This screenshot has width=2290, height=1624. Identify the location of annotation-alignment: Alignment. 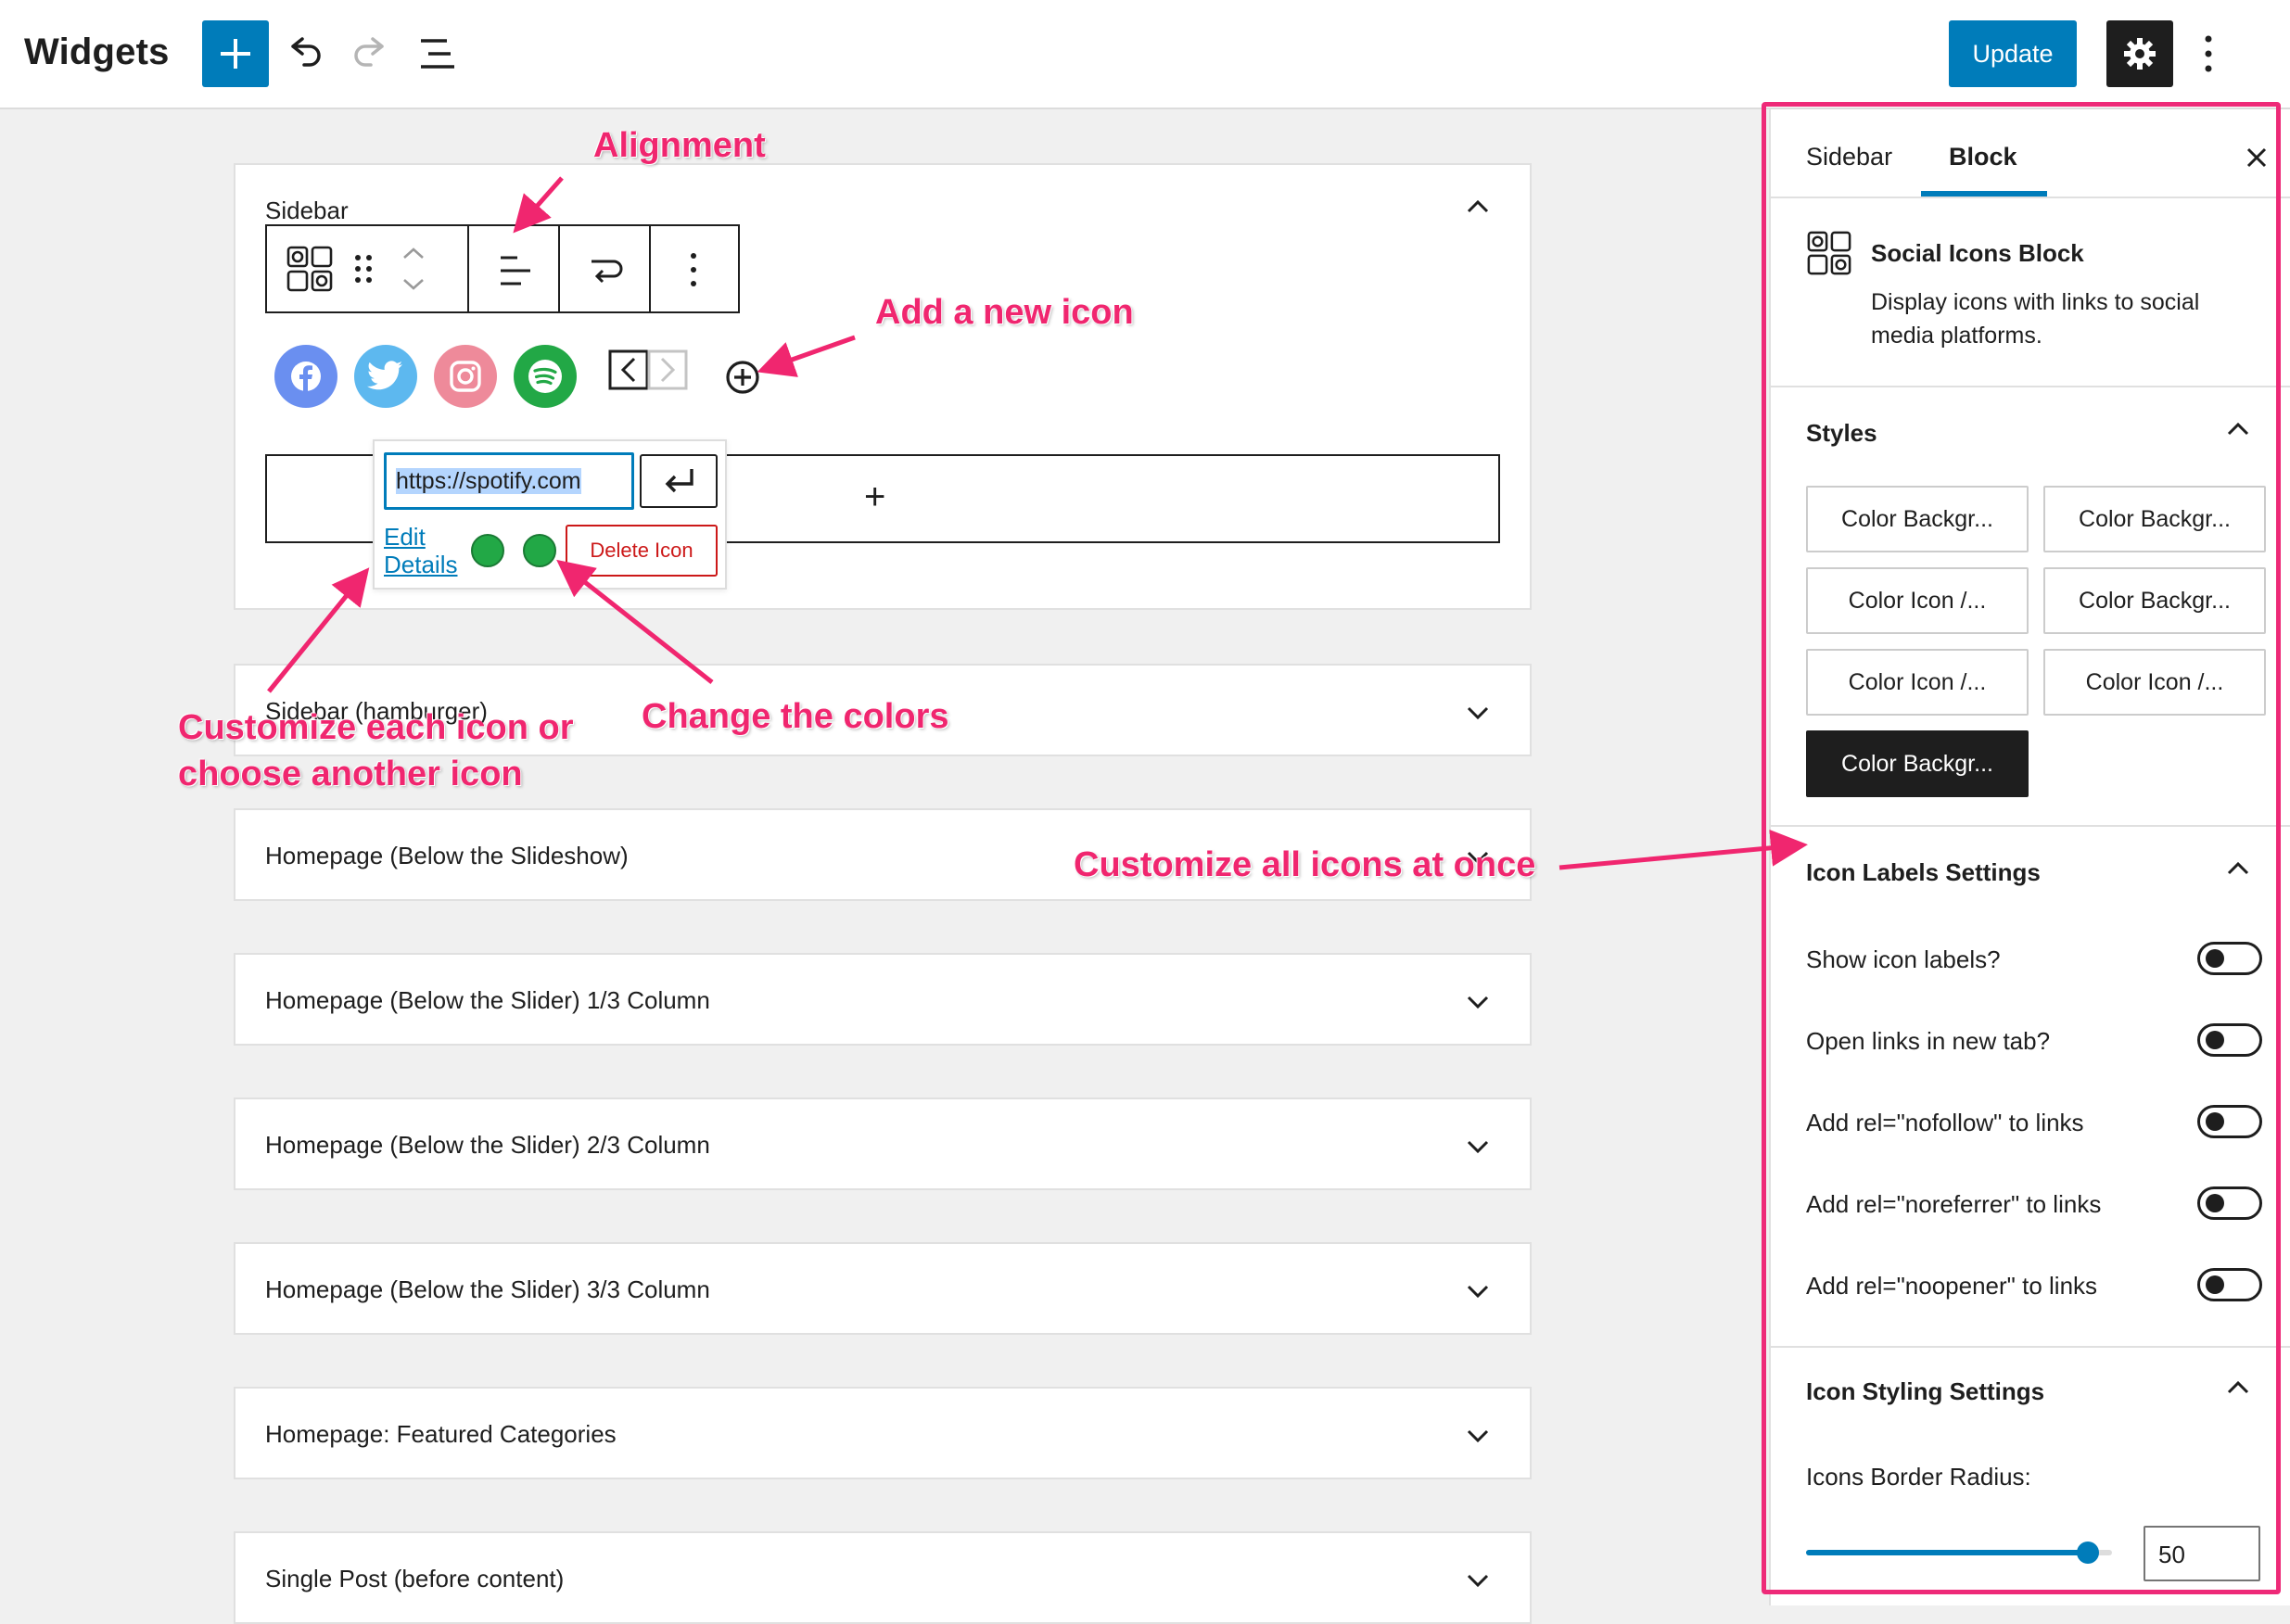
(679, 145).